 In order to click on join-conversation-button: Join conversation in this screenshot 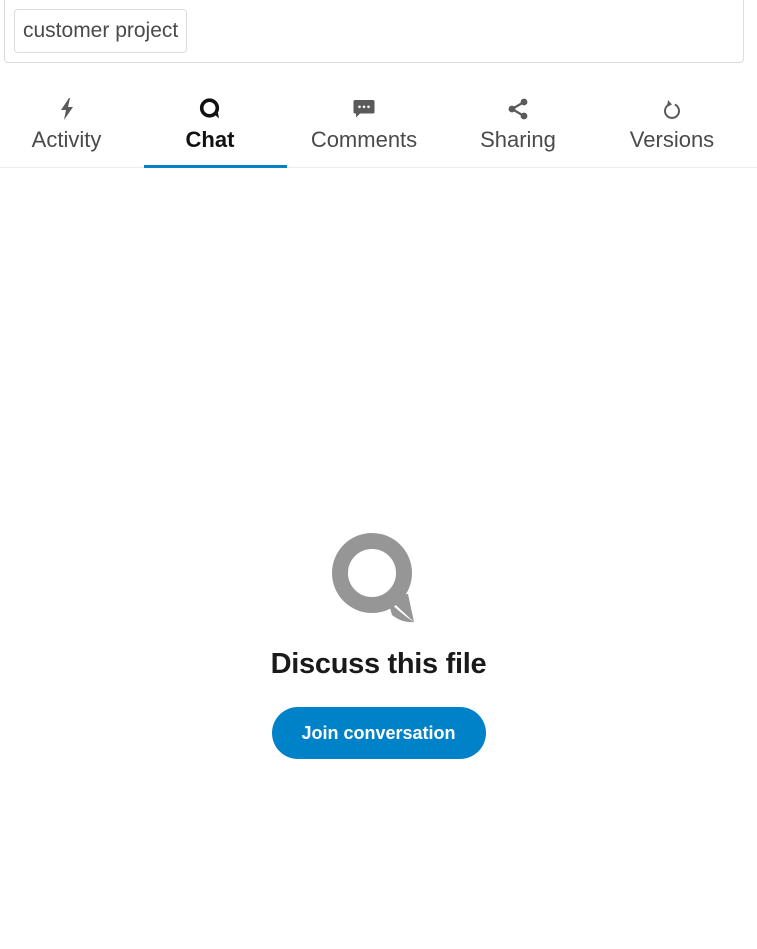, I will do `click(378, 733)`.